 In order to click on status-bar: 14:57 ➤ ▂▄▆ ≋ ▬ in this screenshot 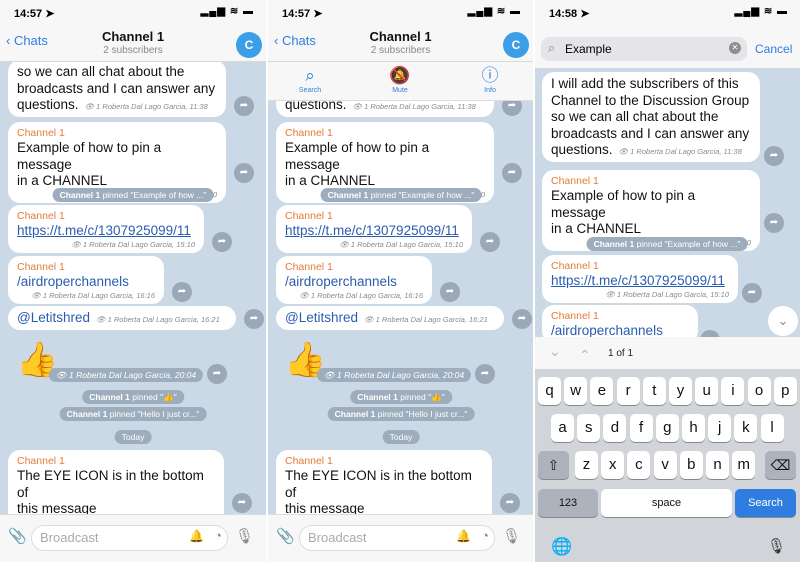, I will do `click(133, 12)`.